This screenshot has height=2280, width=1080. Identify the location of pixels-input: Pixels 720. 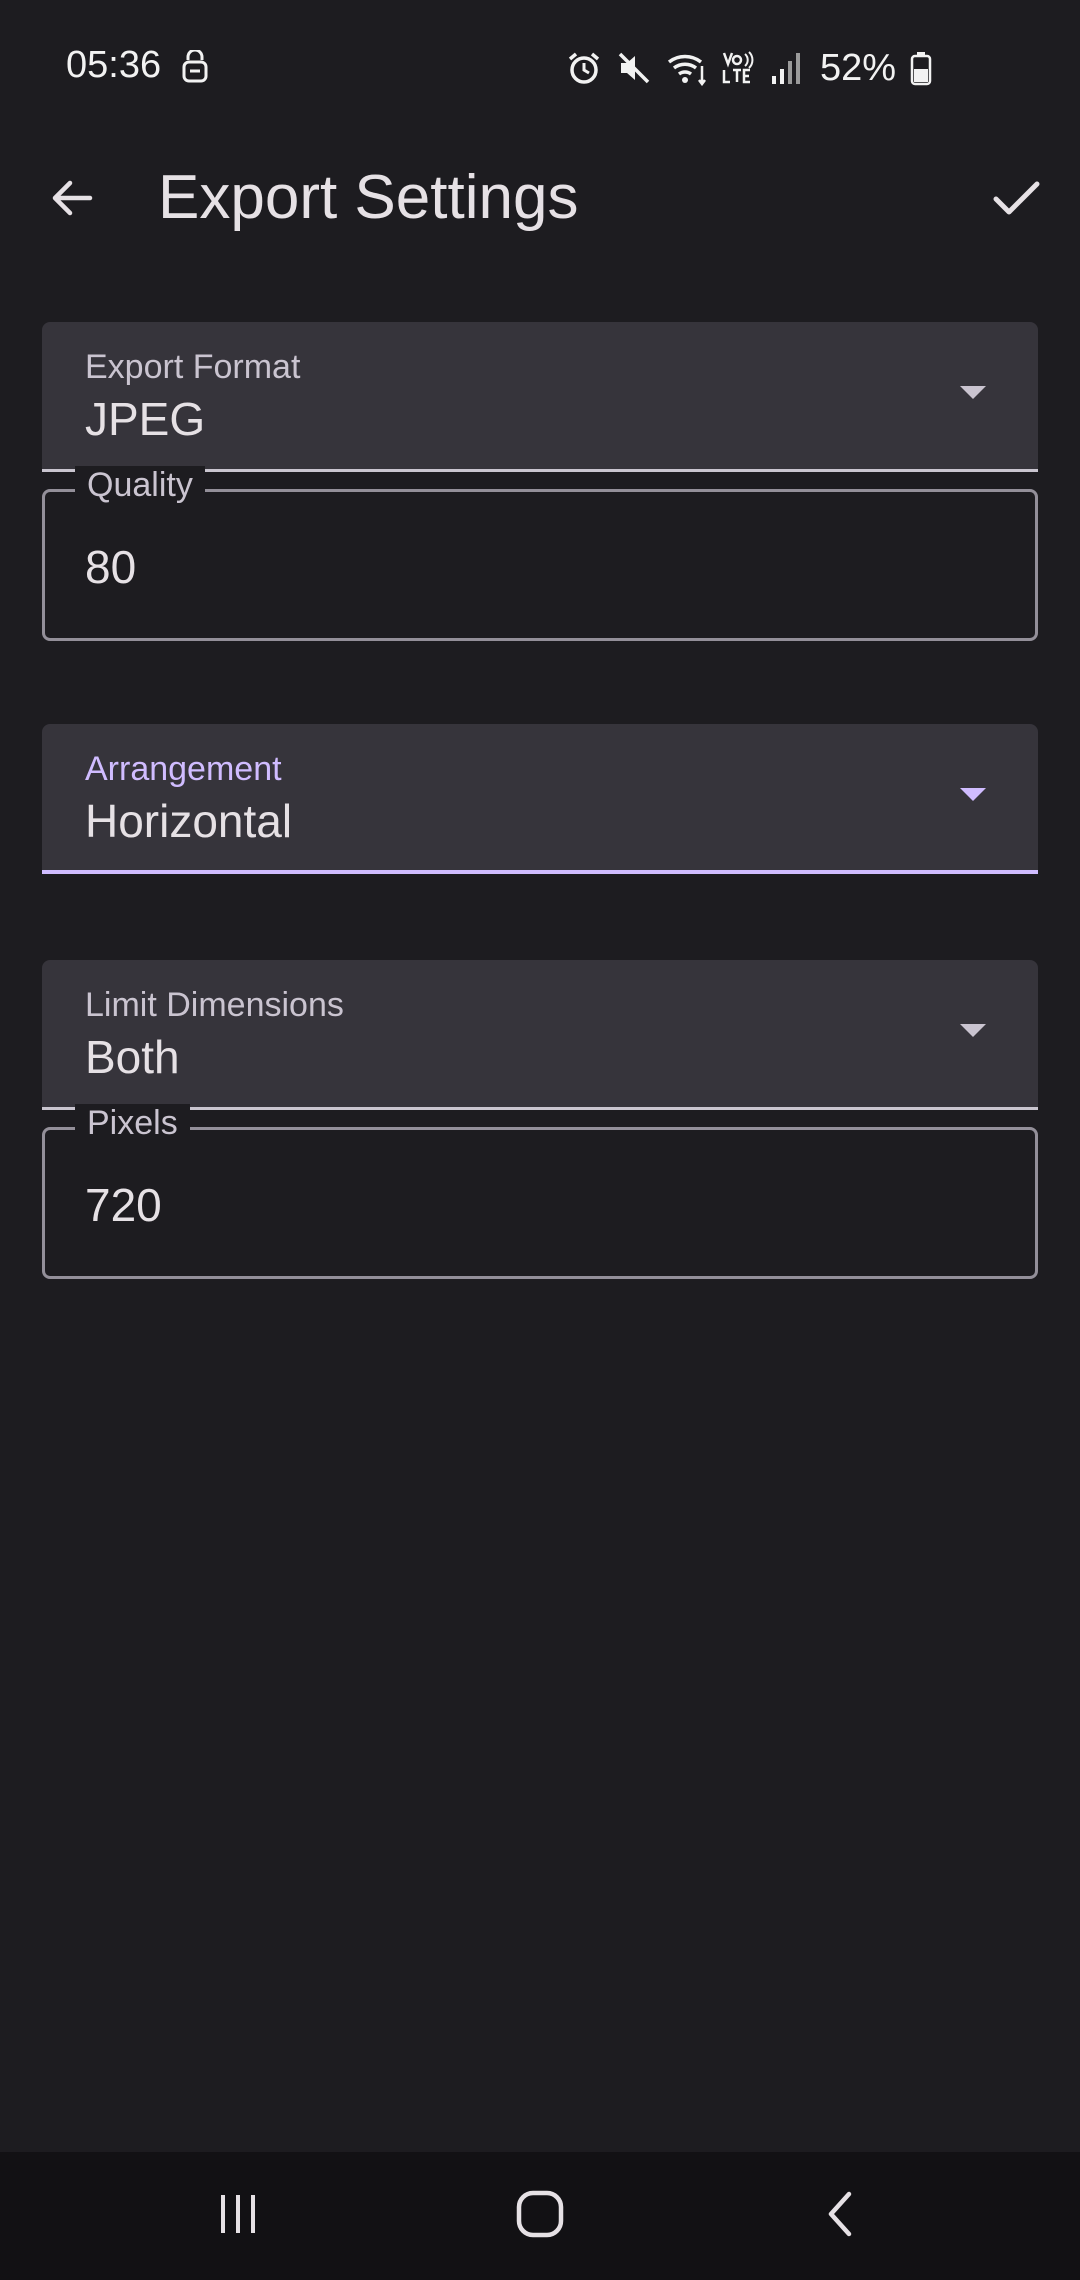
(540, 1191).